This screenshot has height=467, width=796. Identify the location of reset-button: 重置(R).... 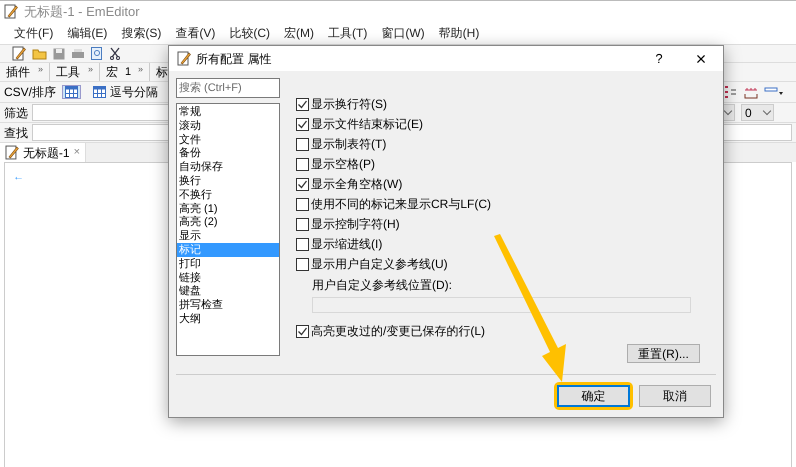
(663, 353).